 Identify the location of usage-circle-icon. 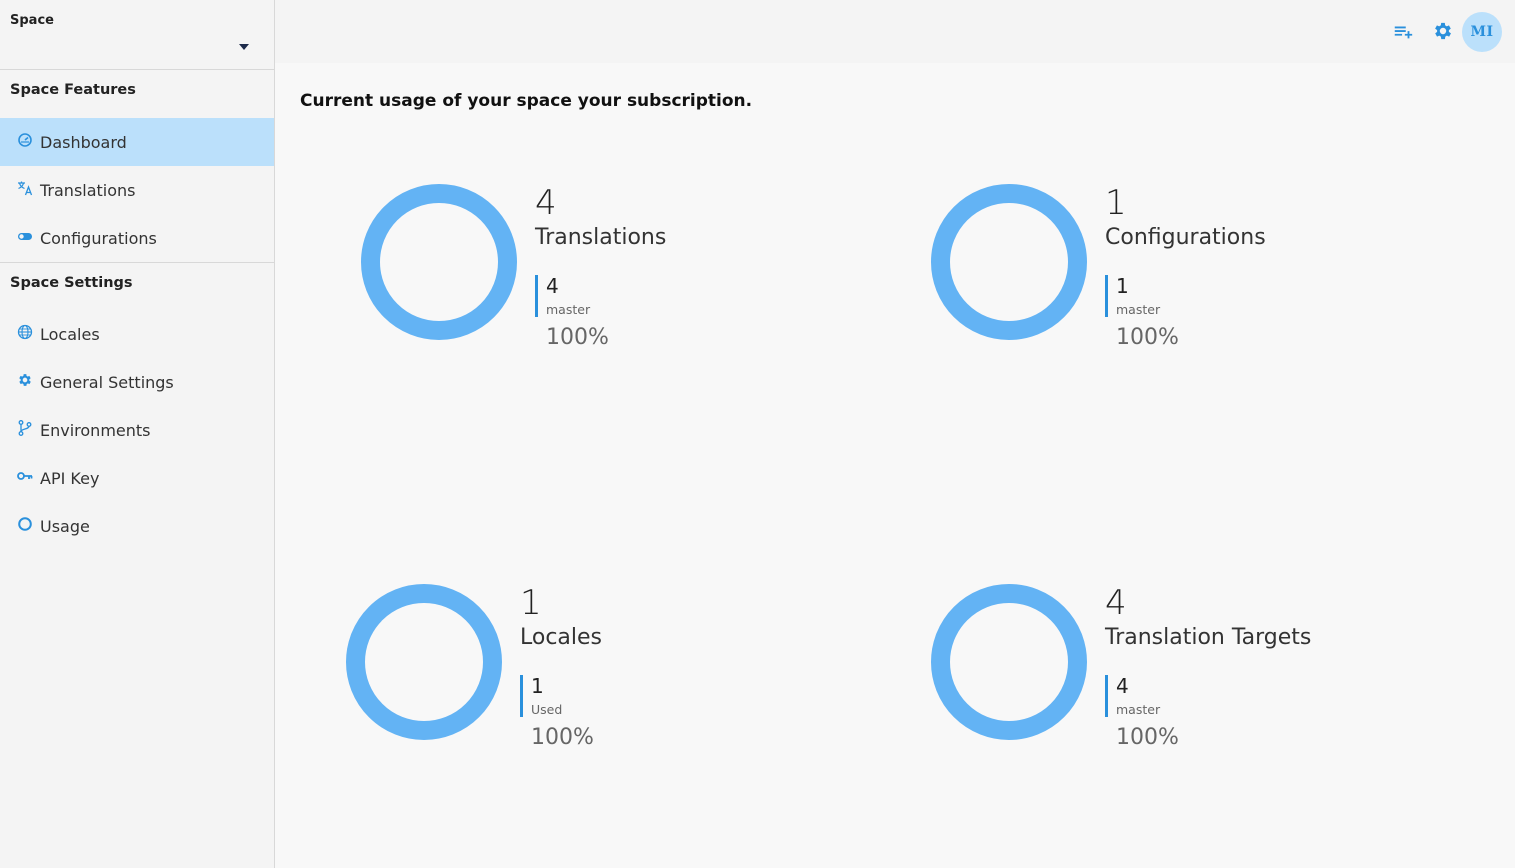
(25, 524).